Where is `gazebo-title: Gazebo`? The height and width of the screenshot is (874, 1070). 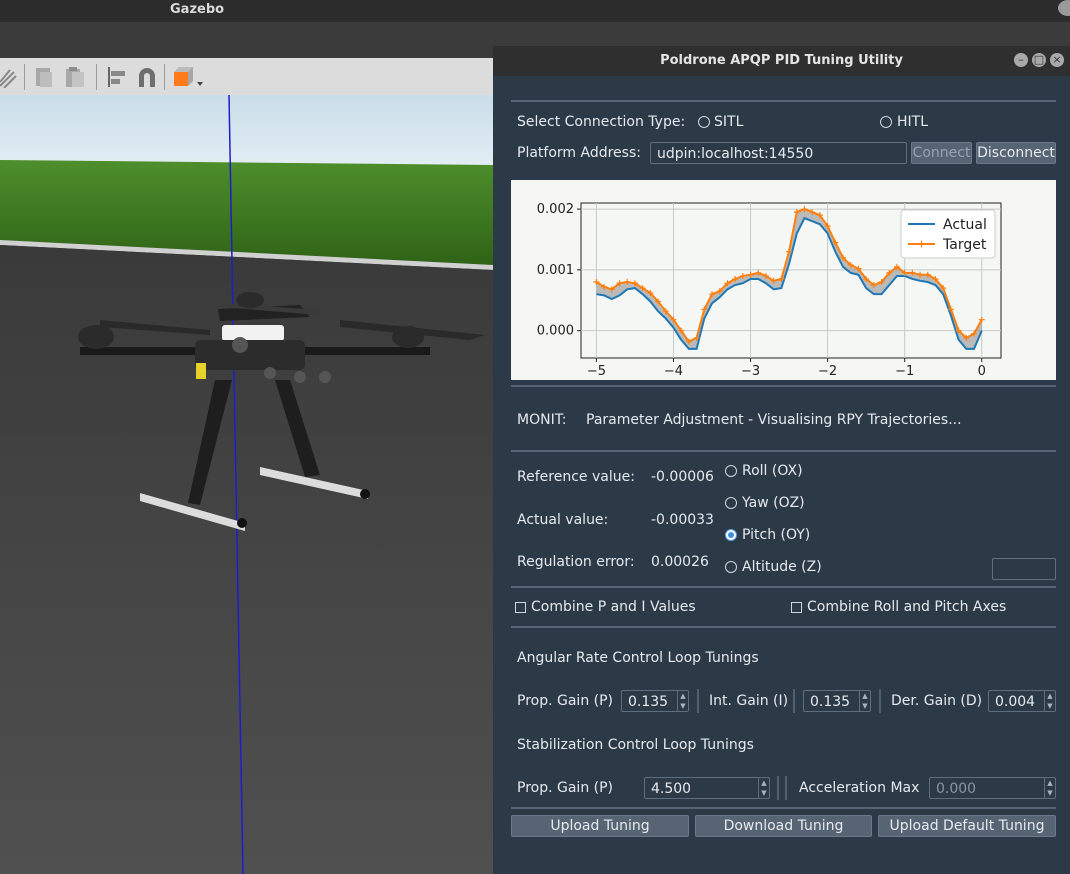 gazebo-title: Gazebo is located at coordinates (197, 9).